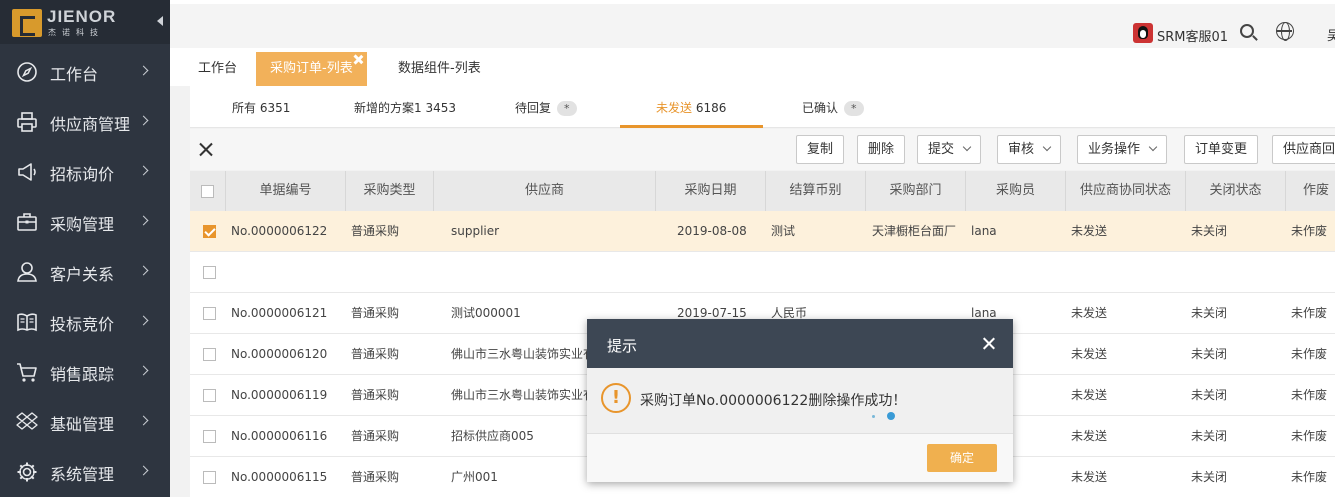  What do you see at coordinates (533, 108) in the screenshot?
I see `filter-label: 待回复` at bounding box center [533, 108].